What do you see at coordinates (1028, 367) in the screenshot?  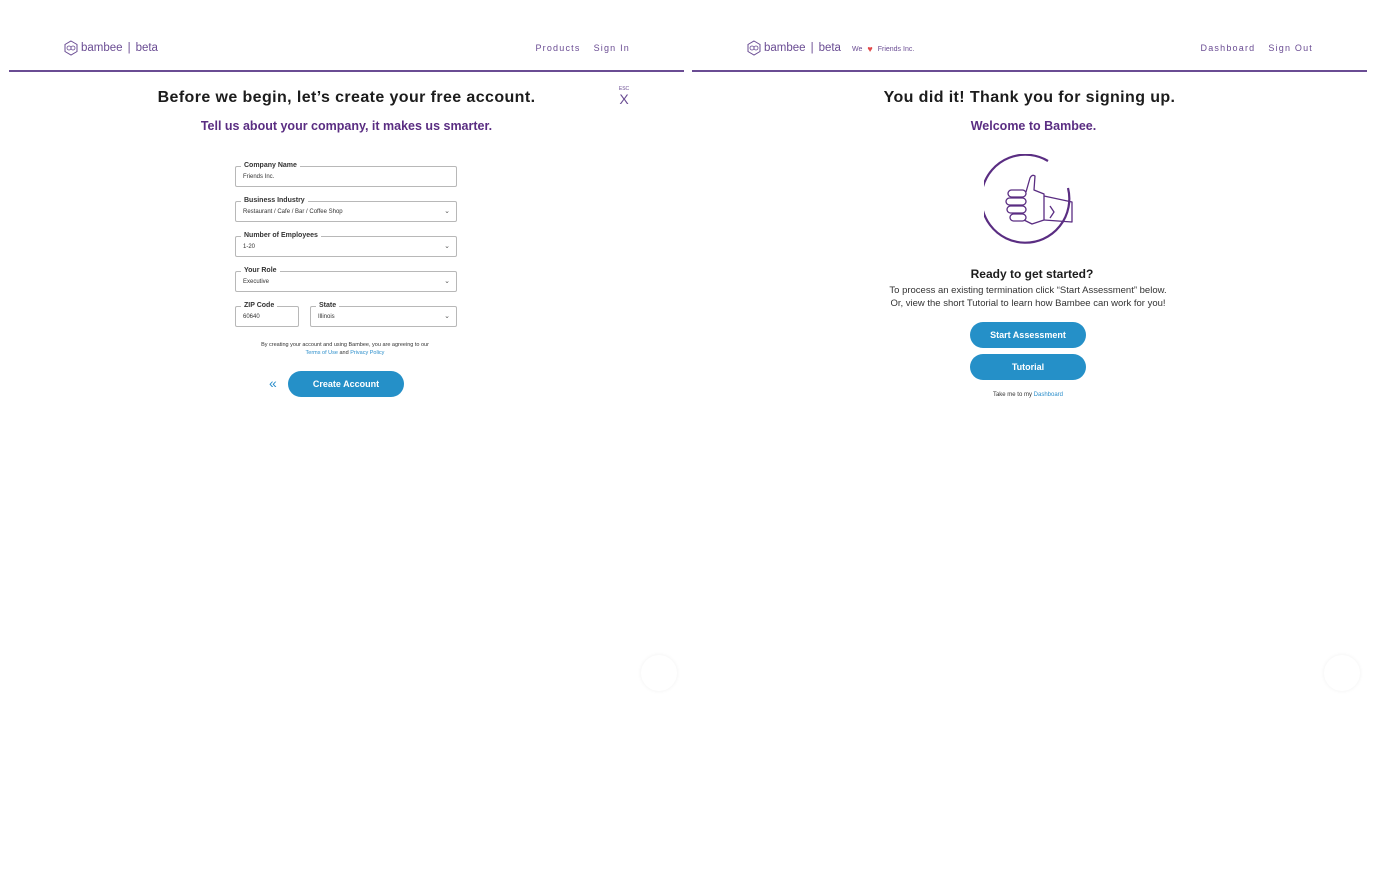 I see `tutorial-button: Tutorial` at bounding box center [1028, 367].